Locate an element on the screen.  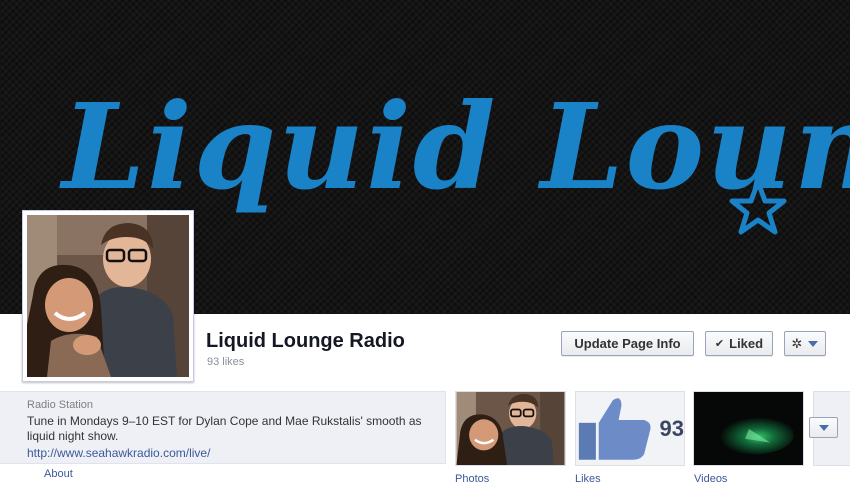
update-page-info-button: Update Page Info is located at coordinates (627, 343).